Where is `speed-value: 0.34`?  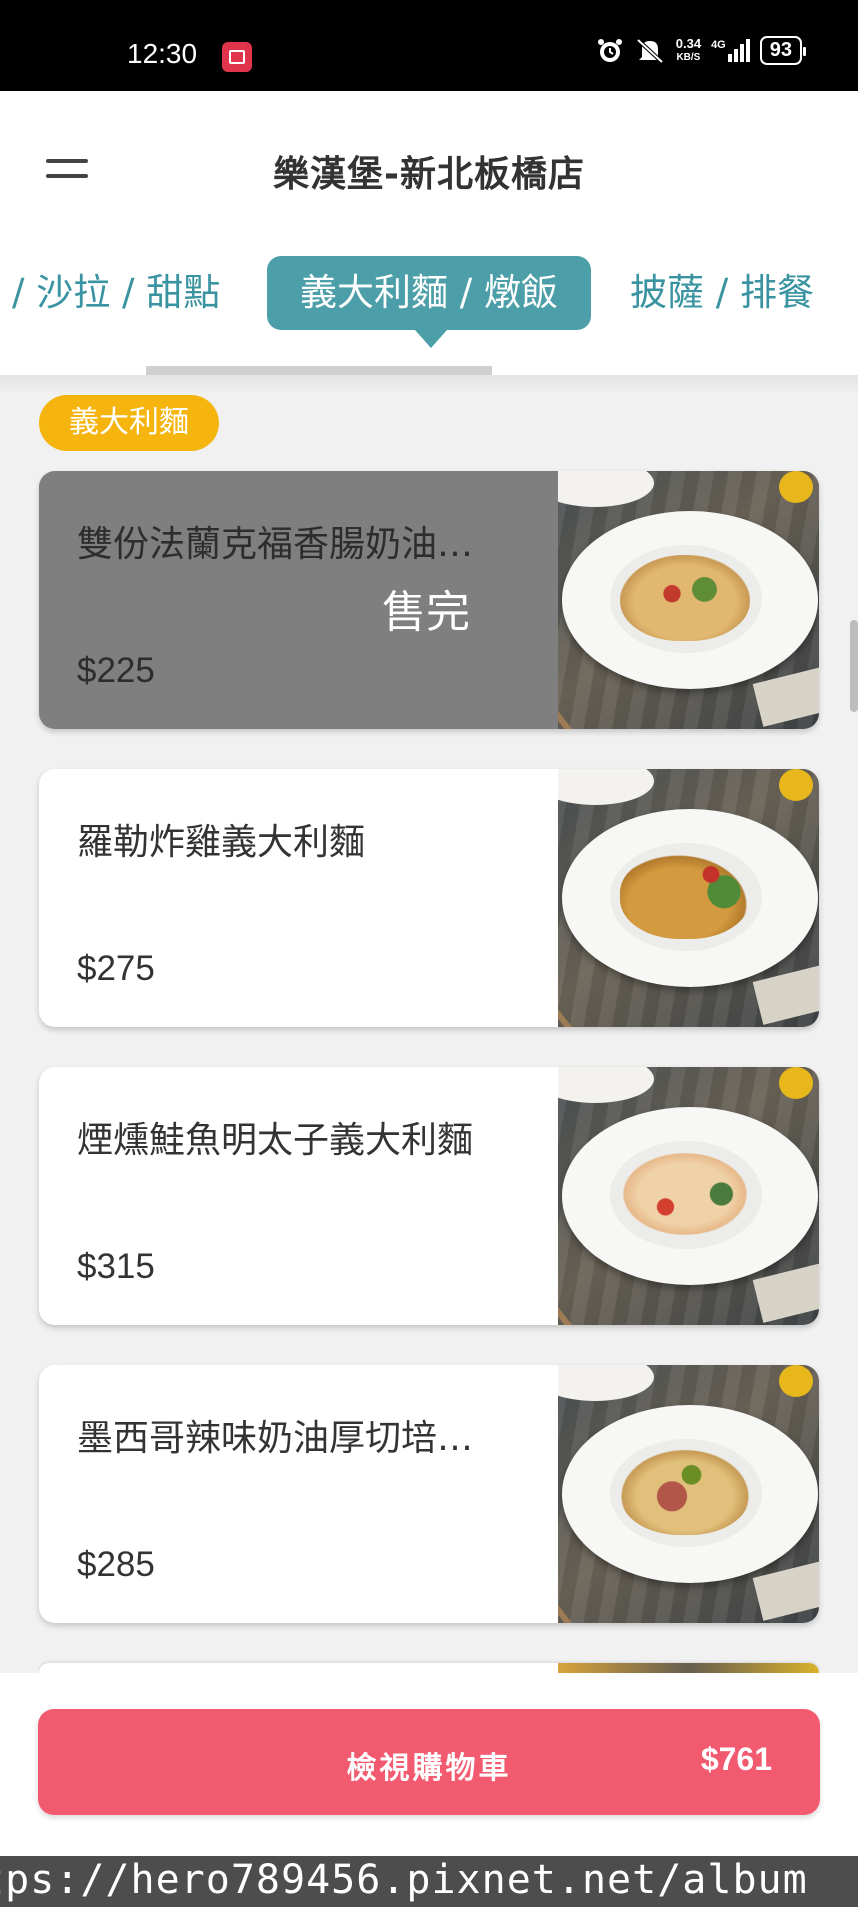
speed-value: 0.34 is located at coordinates (688, 43).